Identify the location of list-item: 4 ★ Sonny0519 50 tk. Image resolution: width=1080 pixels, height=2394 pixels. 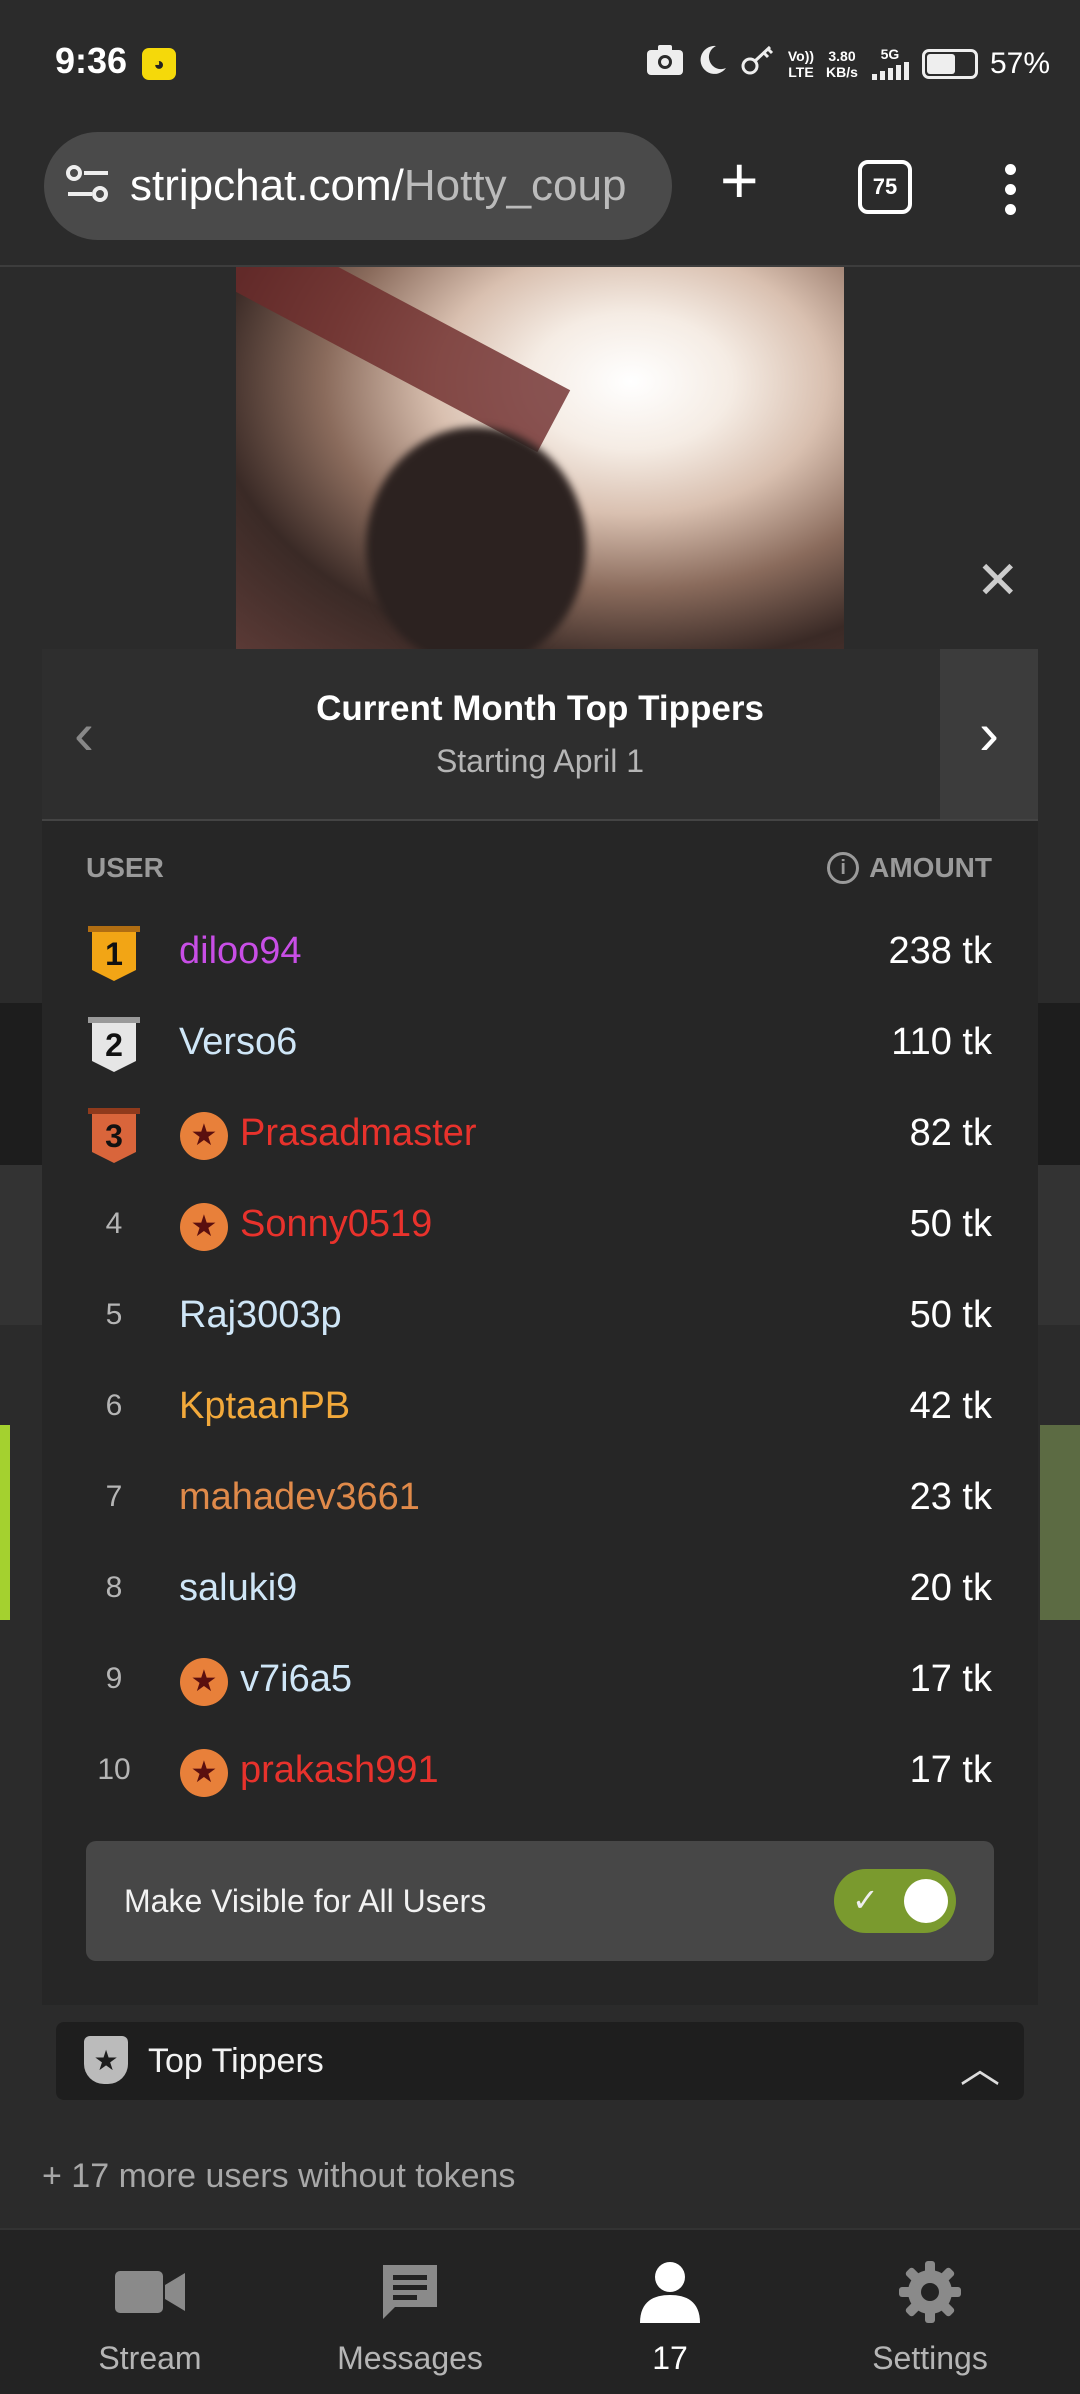
(540, 1226).